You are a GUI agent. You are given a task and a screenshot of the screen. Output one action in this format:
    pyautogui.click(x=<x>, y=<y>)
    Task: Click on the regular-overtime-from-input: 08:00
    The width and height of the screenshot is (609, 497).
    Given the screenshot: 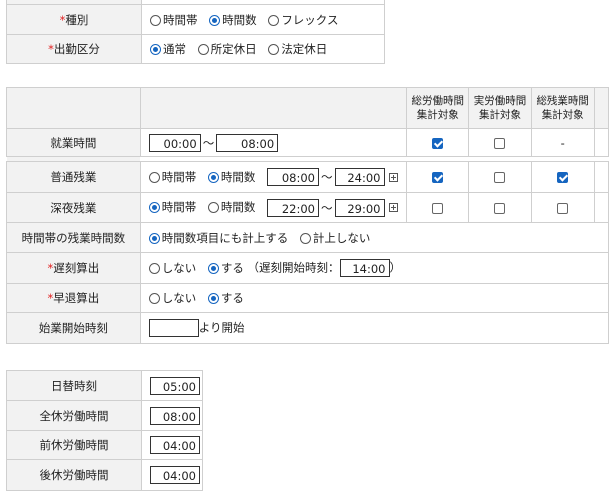 What is the action you would take?
    pyautogui.click(x=293, y=177)
    